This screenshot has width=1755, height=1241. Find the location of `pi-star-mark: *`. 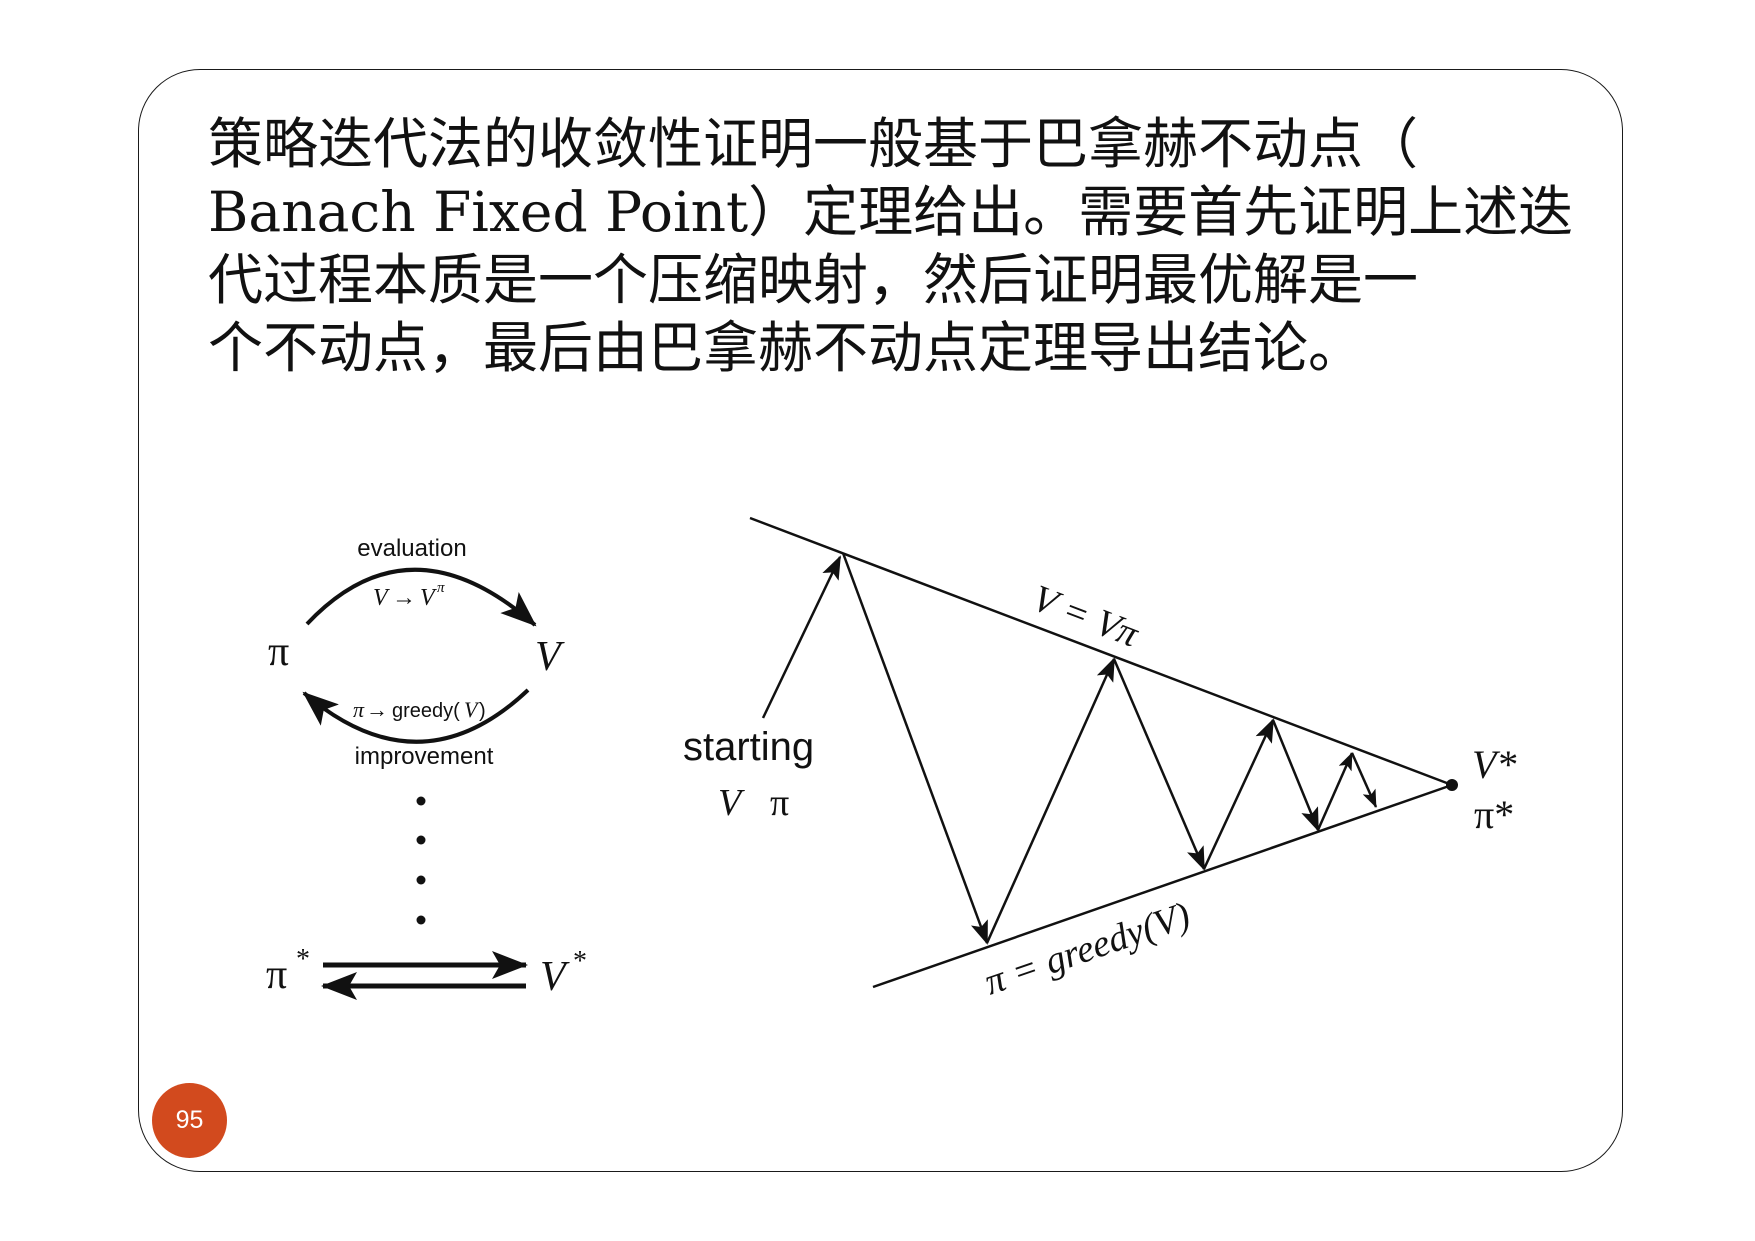

pi-star-mark: * is located at coordinates (303, 959).